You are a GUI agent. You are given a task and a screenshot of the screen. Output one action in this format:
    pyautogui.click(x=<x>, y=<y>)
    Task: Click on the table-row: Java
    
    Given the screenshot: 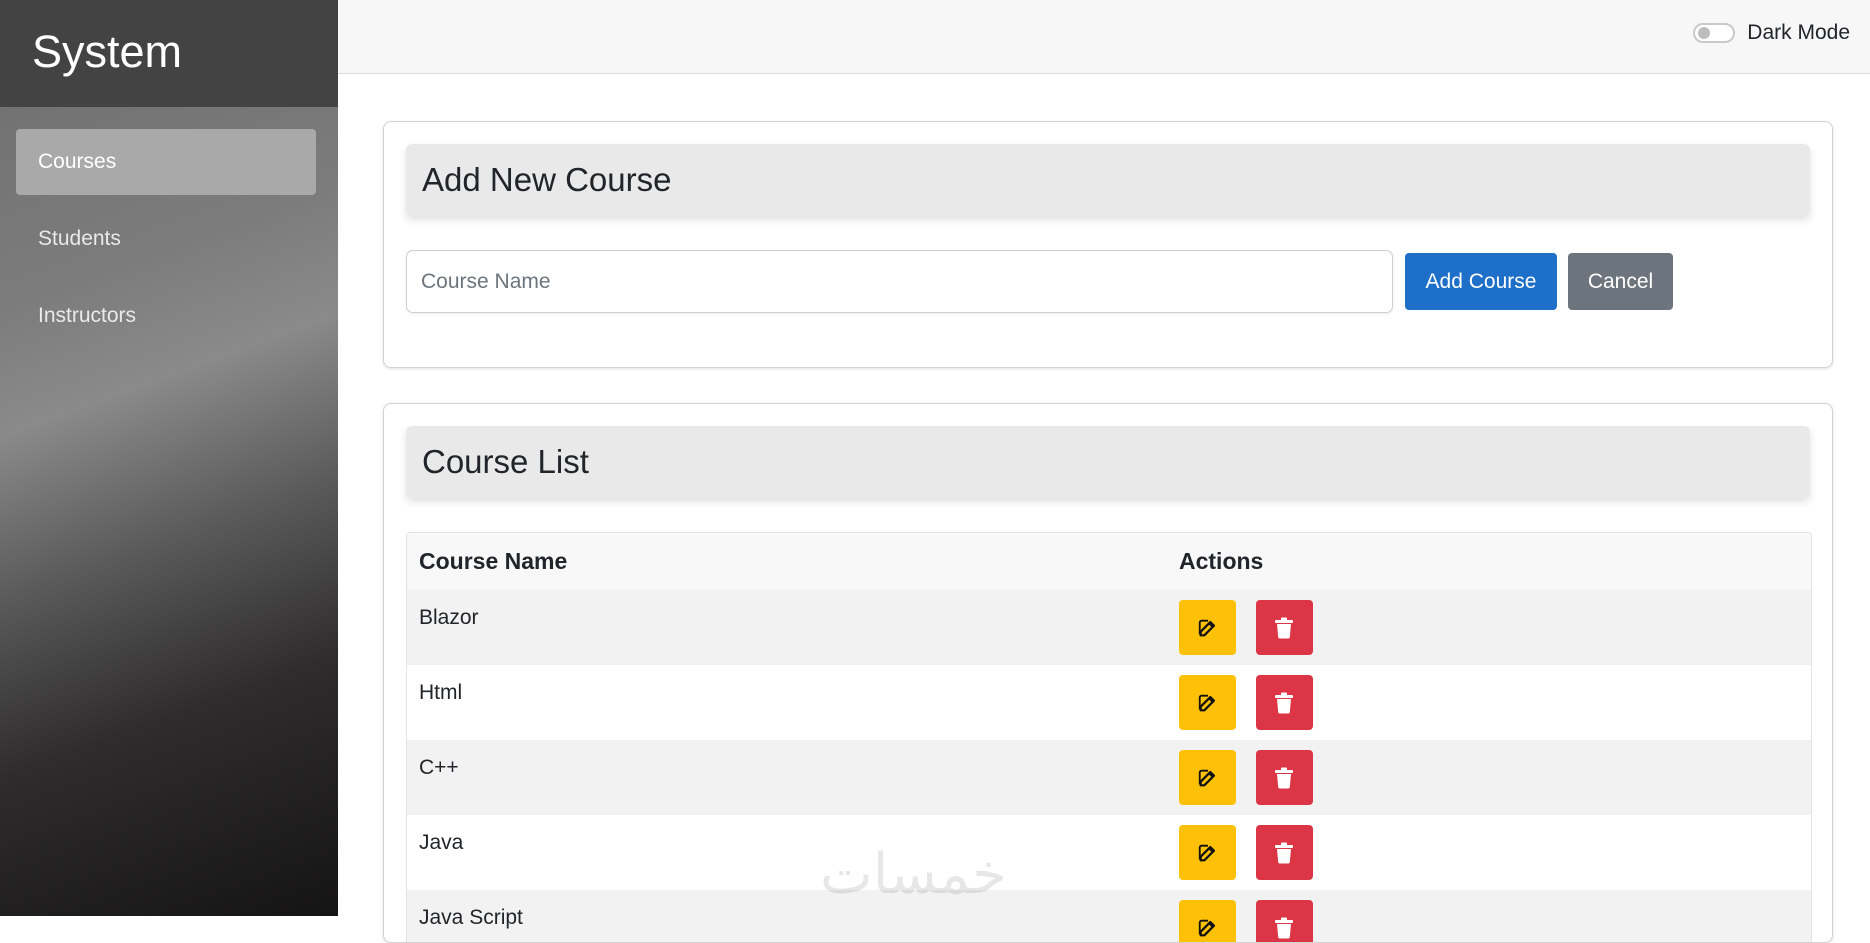 What is the action you would take?
    pyautogui.click(x=1109, y=852)
    